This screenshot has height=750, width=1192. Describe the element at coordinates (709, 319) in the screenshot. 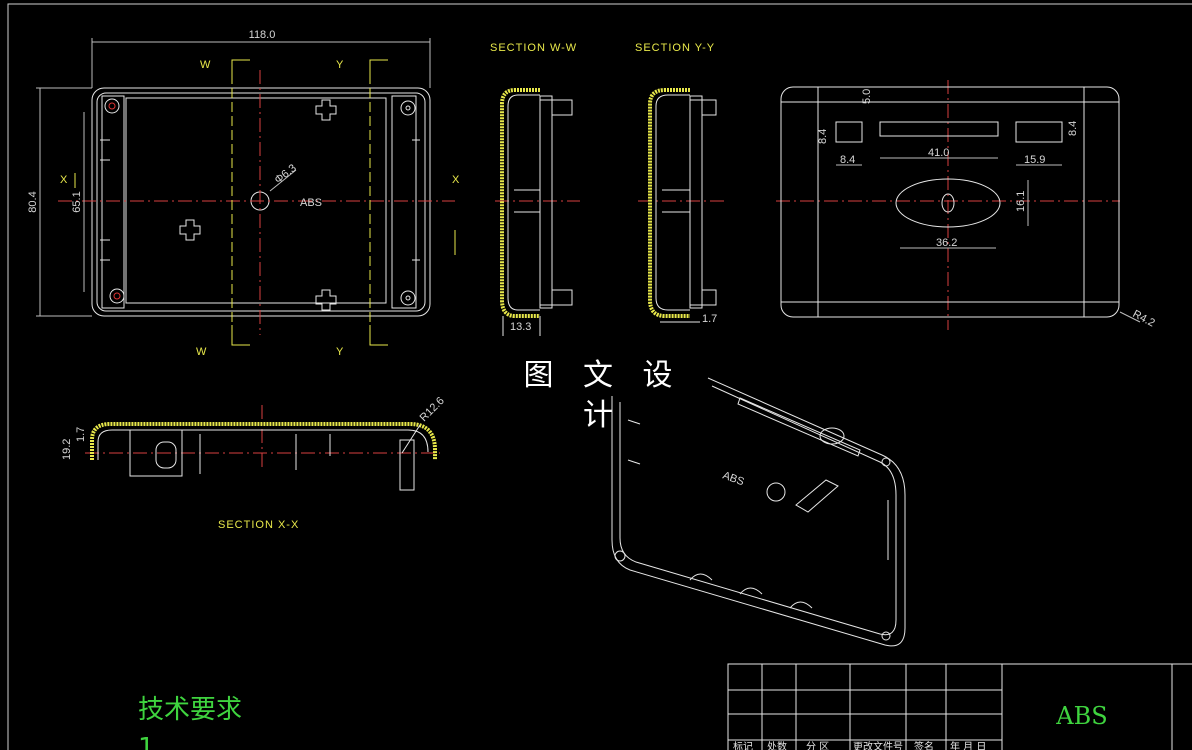

I see `wall-dim: 1.7` at that location.